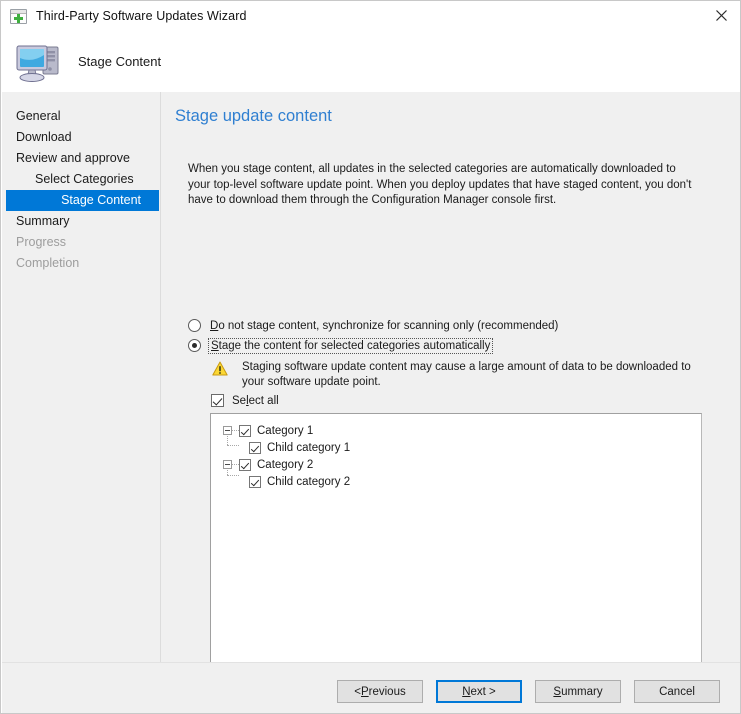 This screenshot has height=714, width=741. I want to click on button-prefix: <, so click(357, 691).